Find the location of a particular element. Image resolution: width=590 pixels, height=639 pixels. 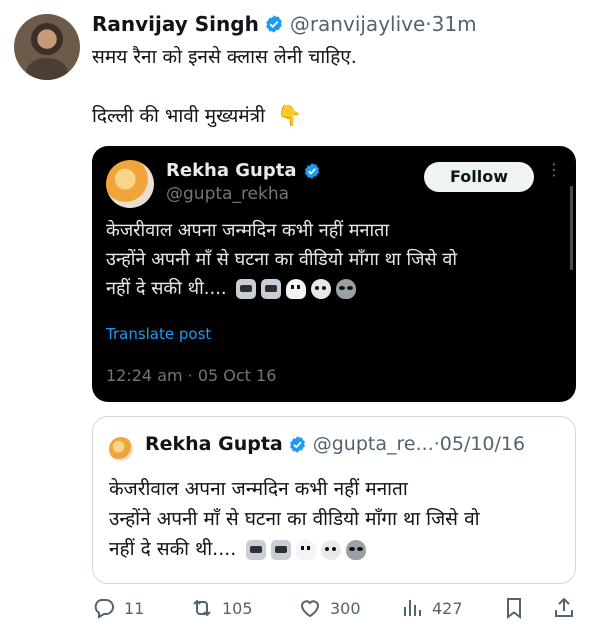

tweet-header: Ranvijay Singh @ranvijaylive · 31m is located at coordinates (284, 24).